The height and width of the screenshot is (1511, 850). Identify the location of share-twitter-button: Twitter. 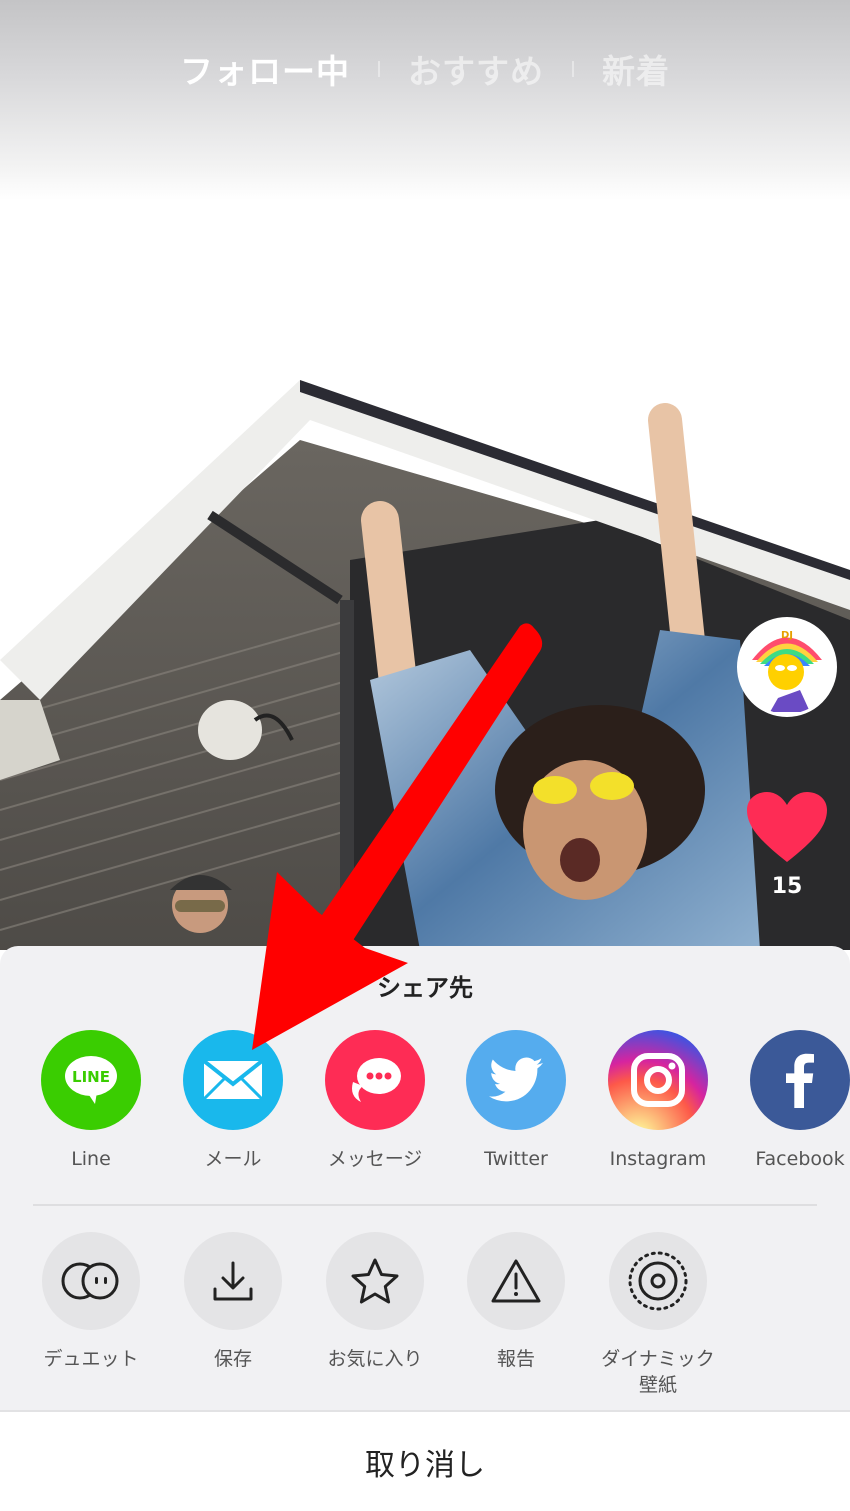
(516, 1101).